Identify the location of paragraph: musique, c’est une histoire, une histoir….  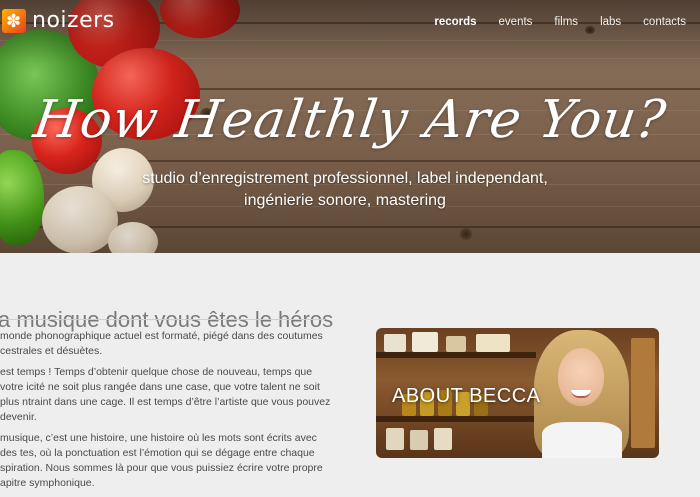
(161, 460).